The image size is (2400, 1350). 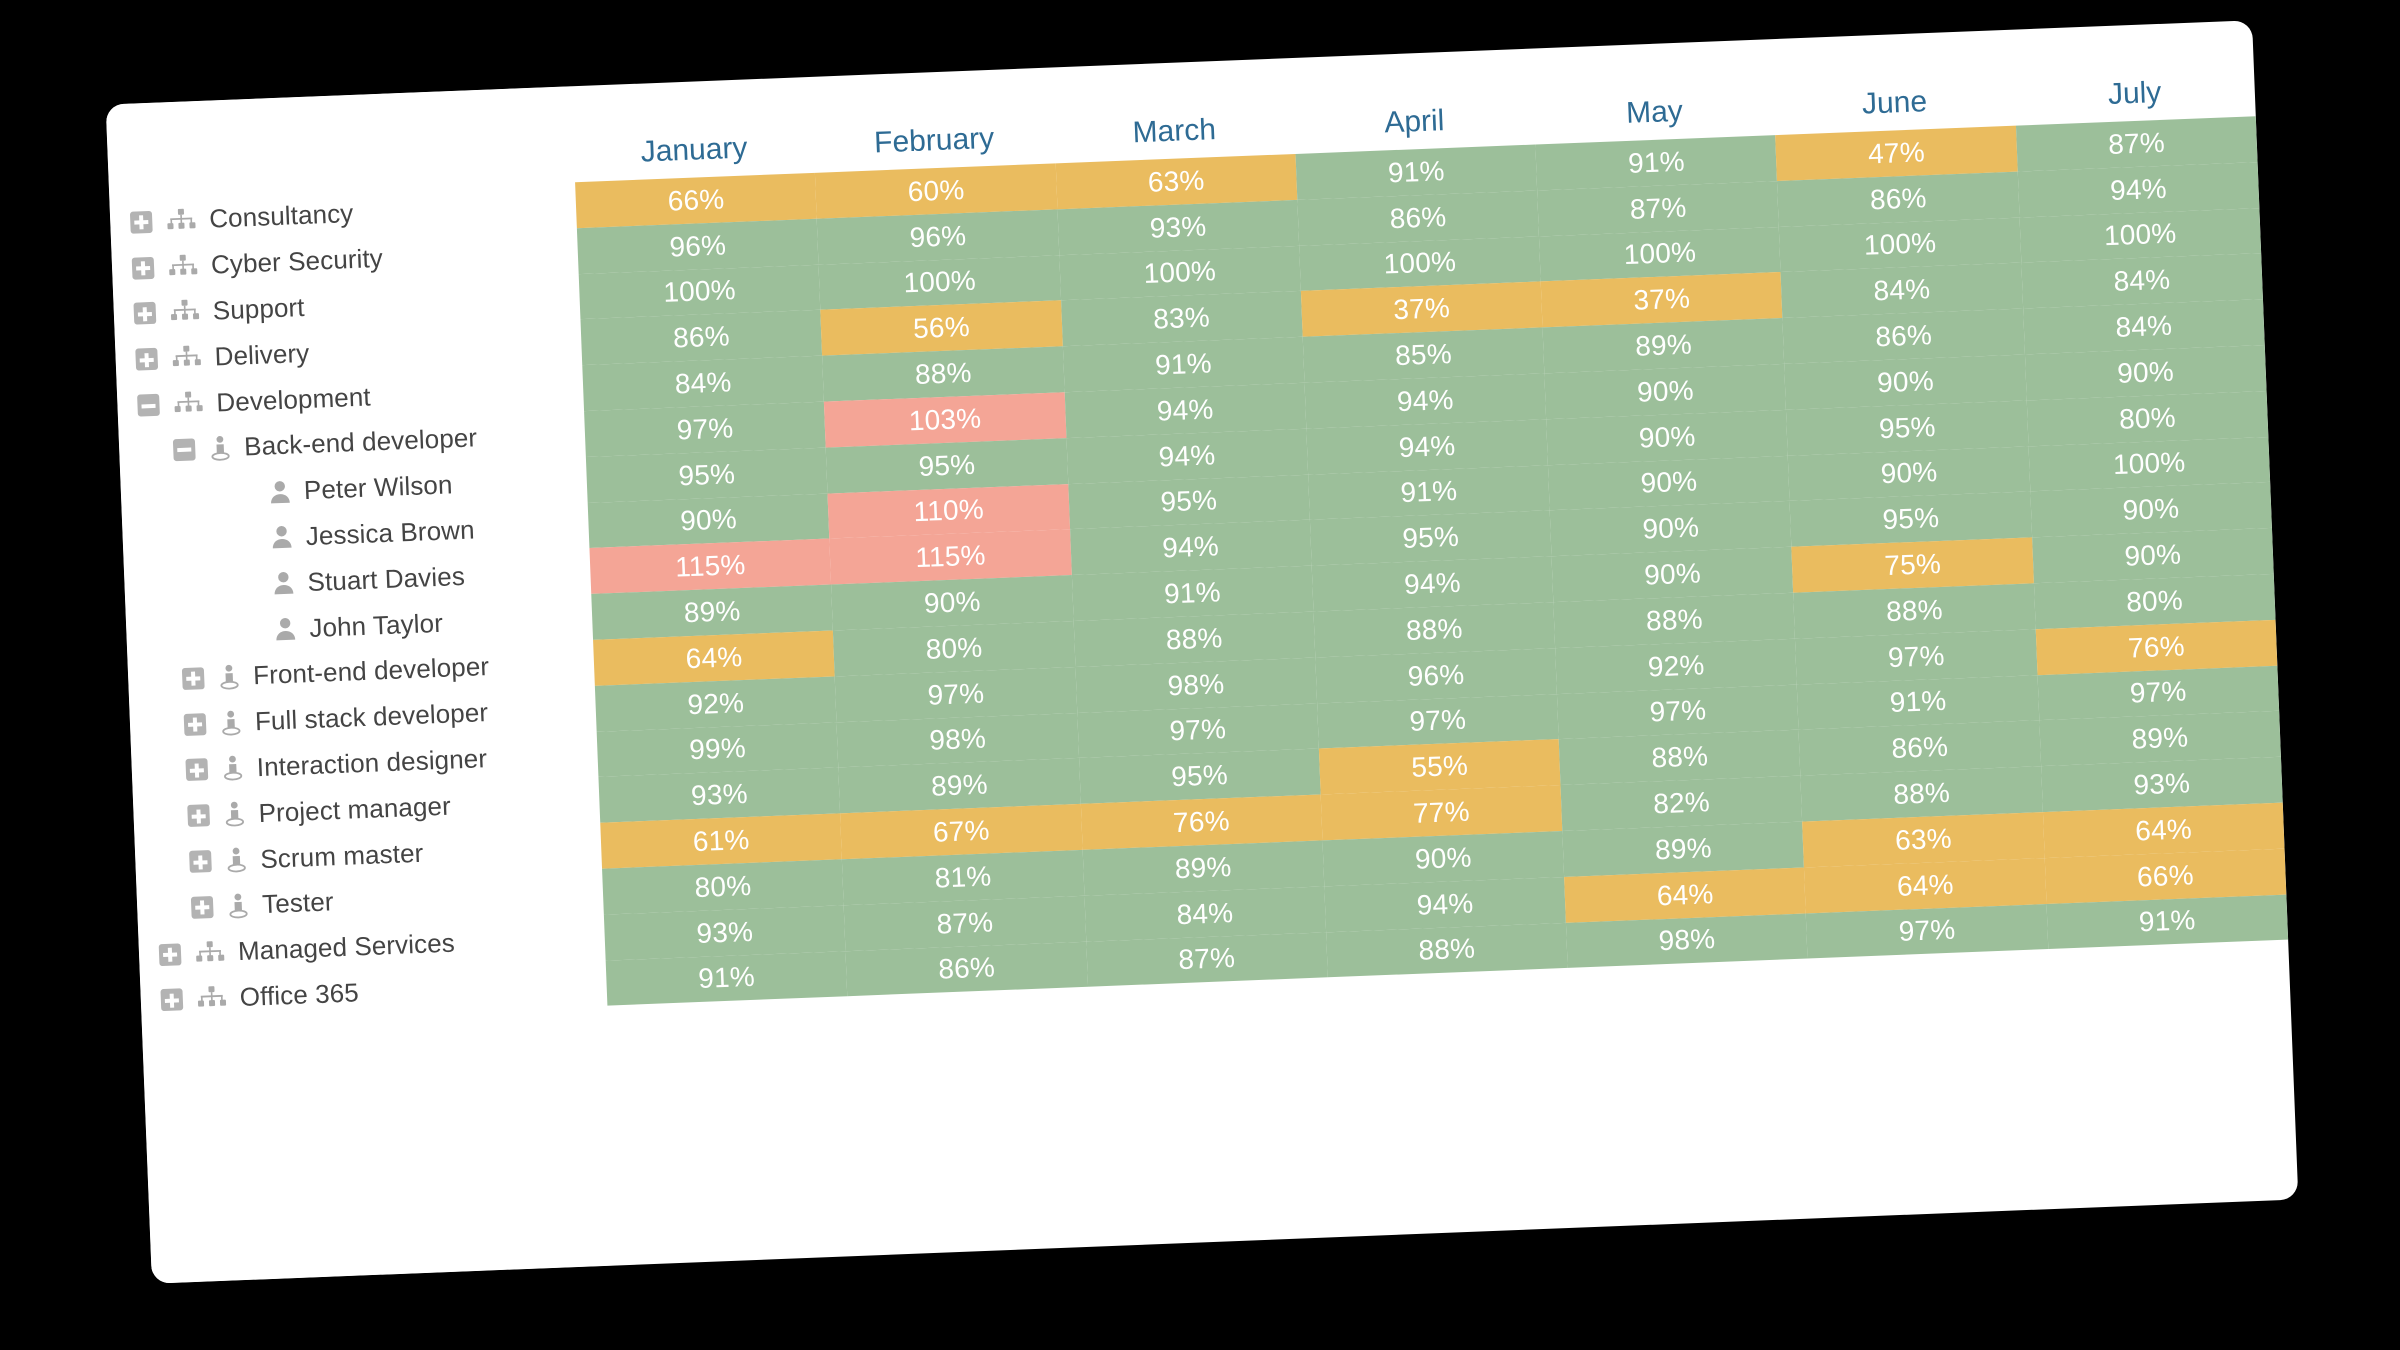 What do you see at coordinates (371, 671) in the screenshot?
I see `tree-item-label: Front-end developer` at bounding box center [371, 671].